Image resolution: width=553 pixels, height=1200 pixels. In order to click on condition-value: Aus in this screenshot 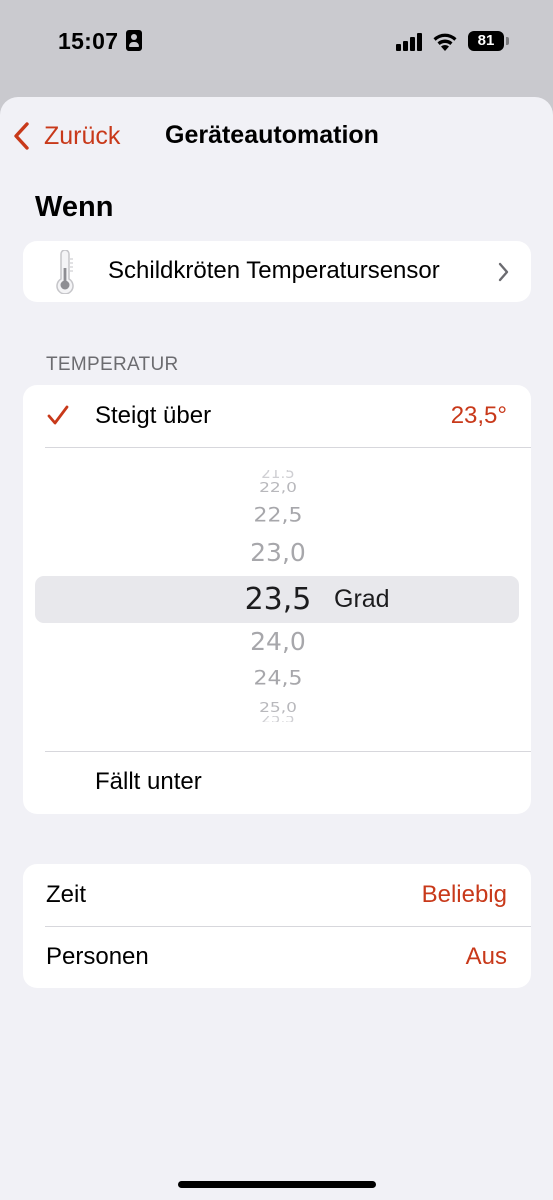, I will do `click(486, 956)`.